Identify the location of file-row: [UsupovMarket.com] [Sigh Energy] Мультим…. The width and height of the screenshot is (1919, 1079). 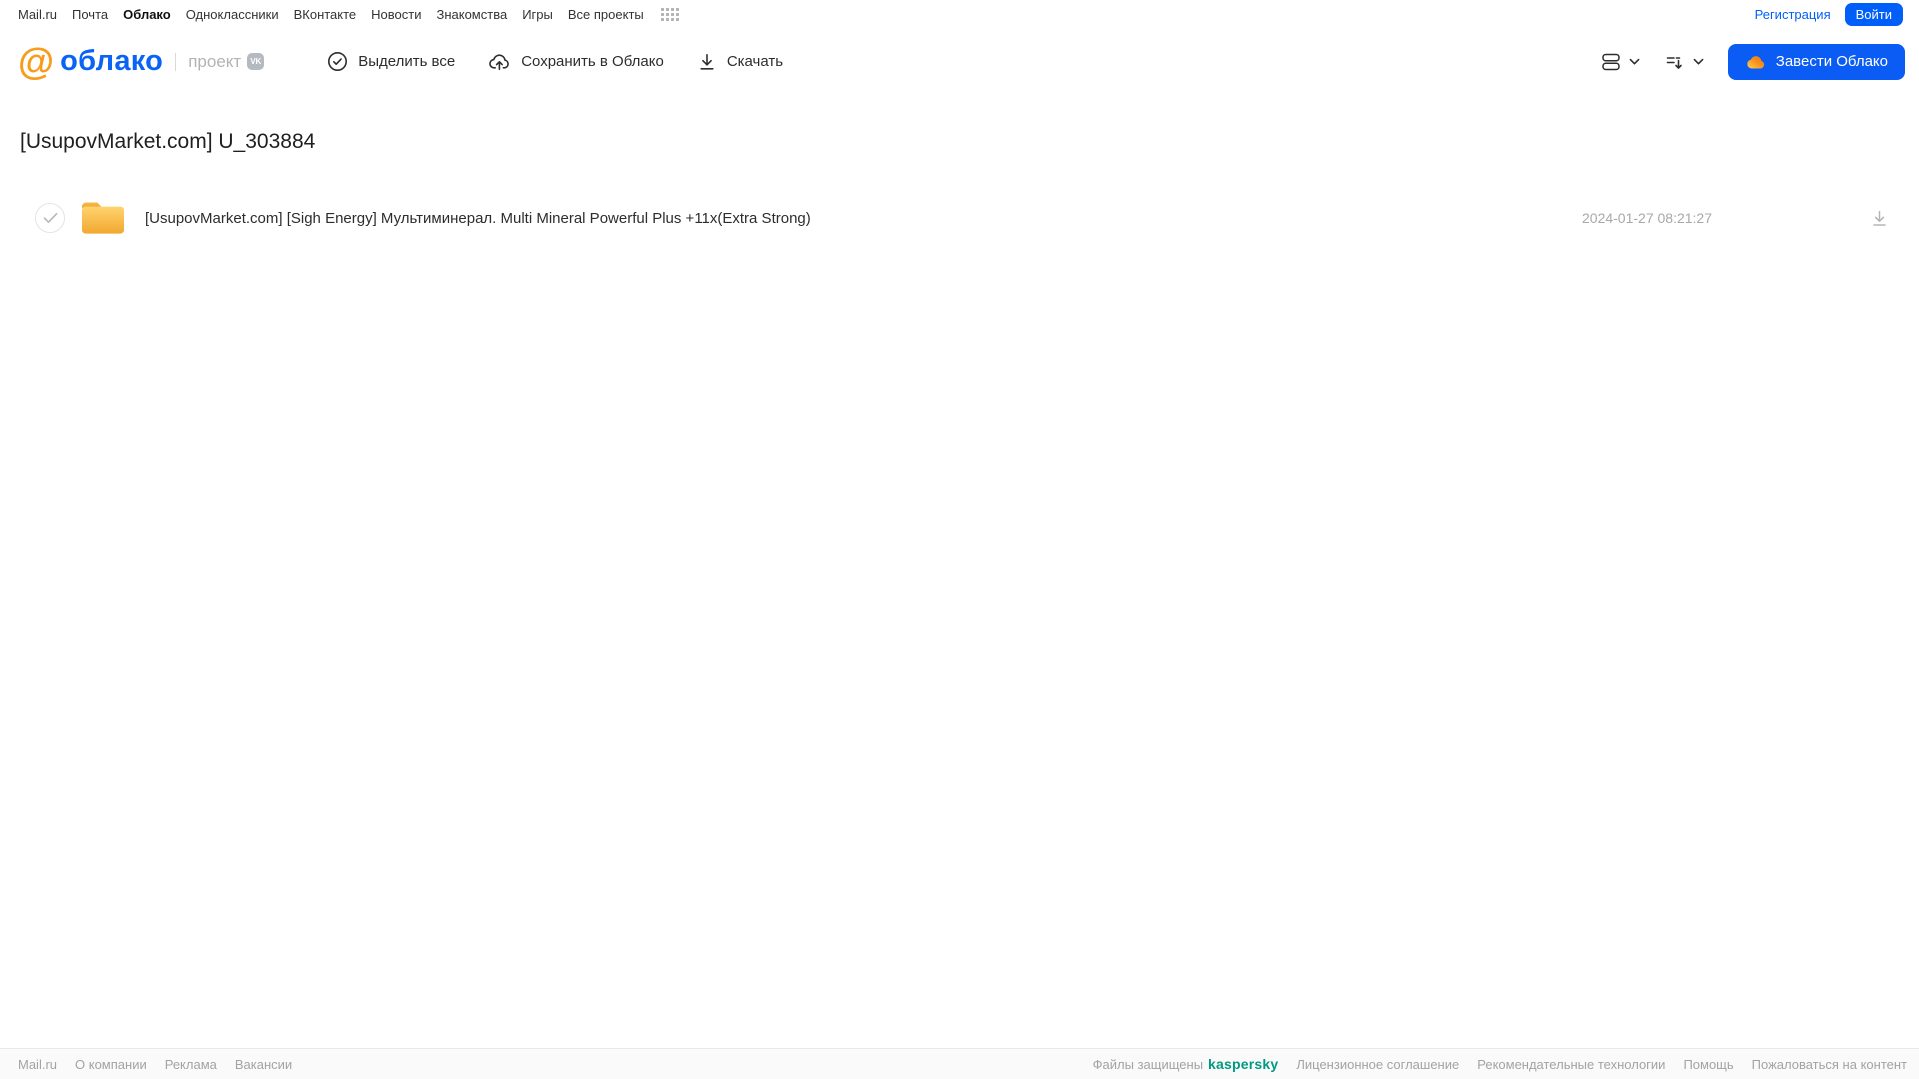
(959, 218).